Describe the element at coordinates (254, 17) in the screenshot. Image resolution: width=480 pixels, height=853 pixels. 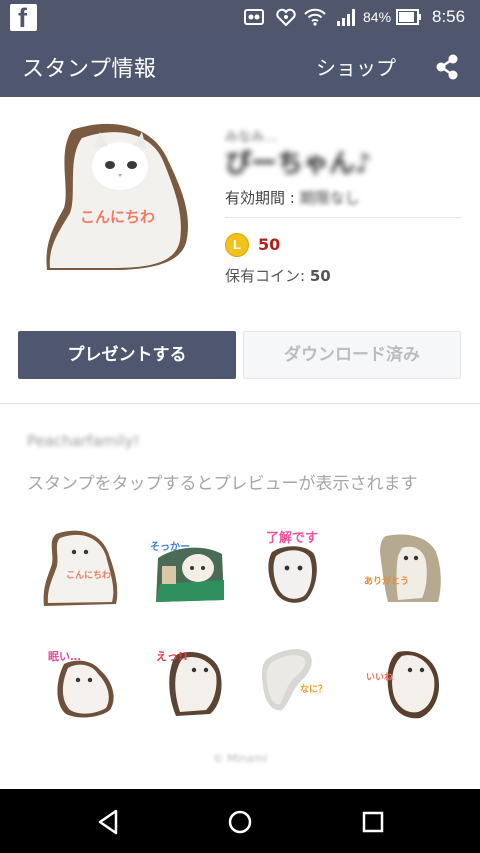
I see `notification-icon` at that location.